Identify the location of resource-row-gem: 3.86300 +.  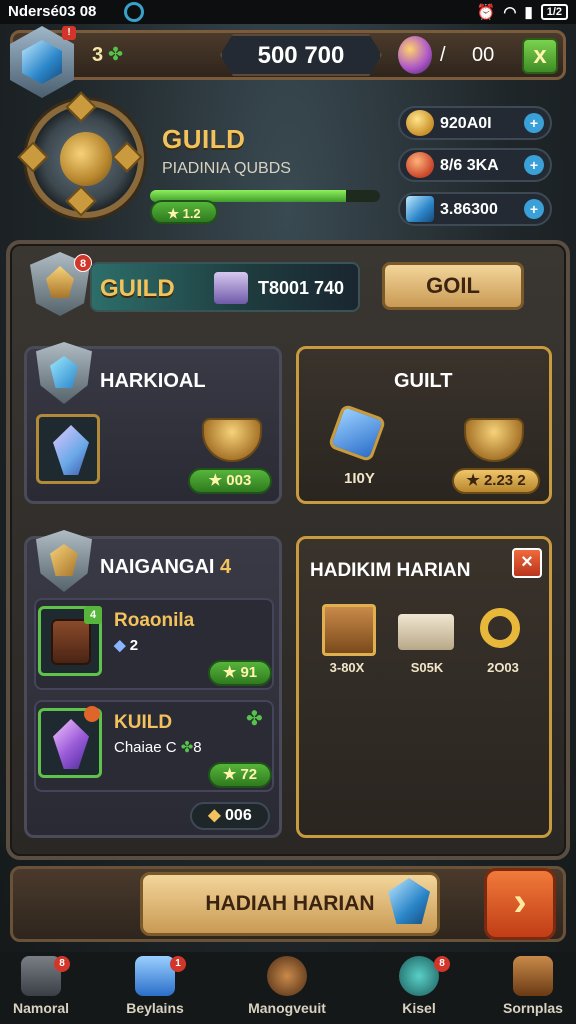
(475, 209).